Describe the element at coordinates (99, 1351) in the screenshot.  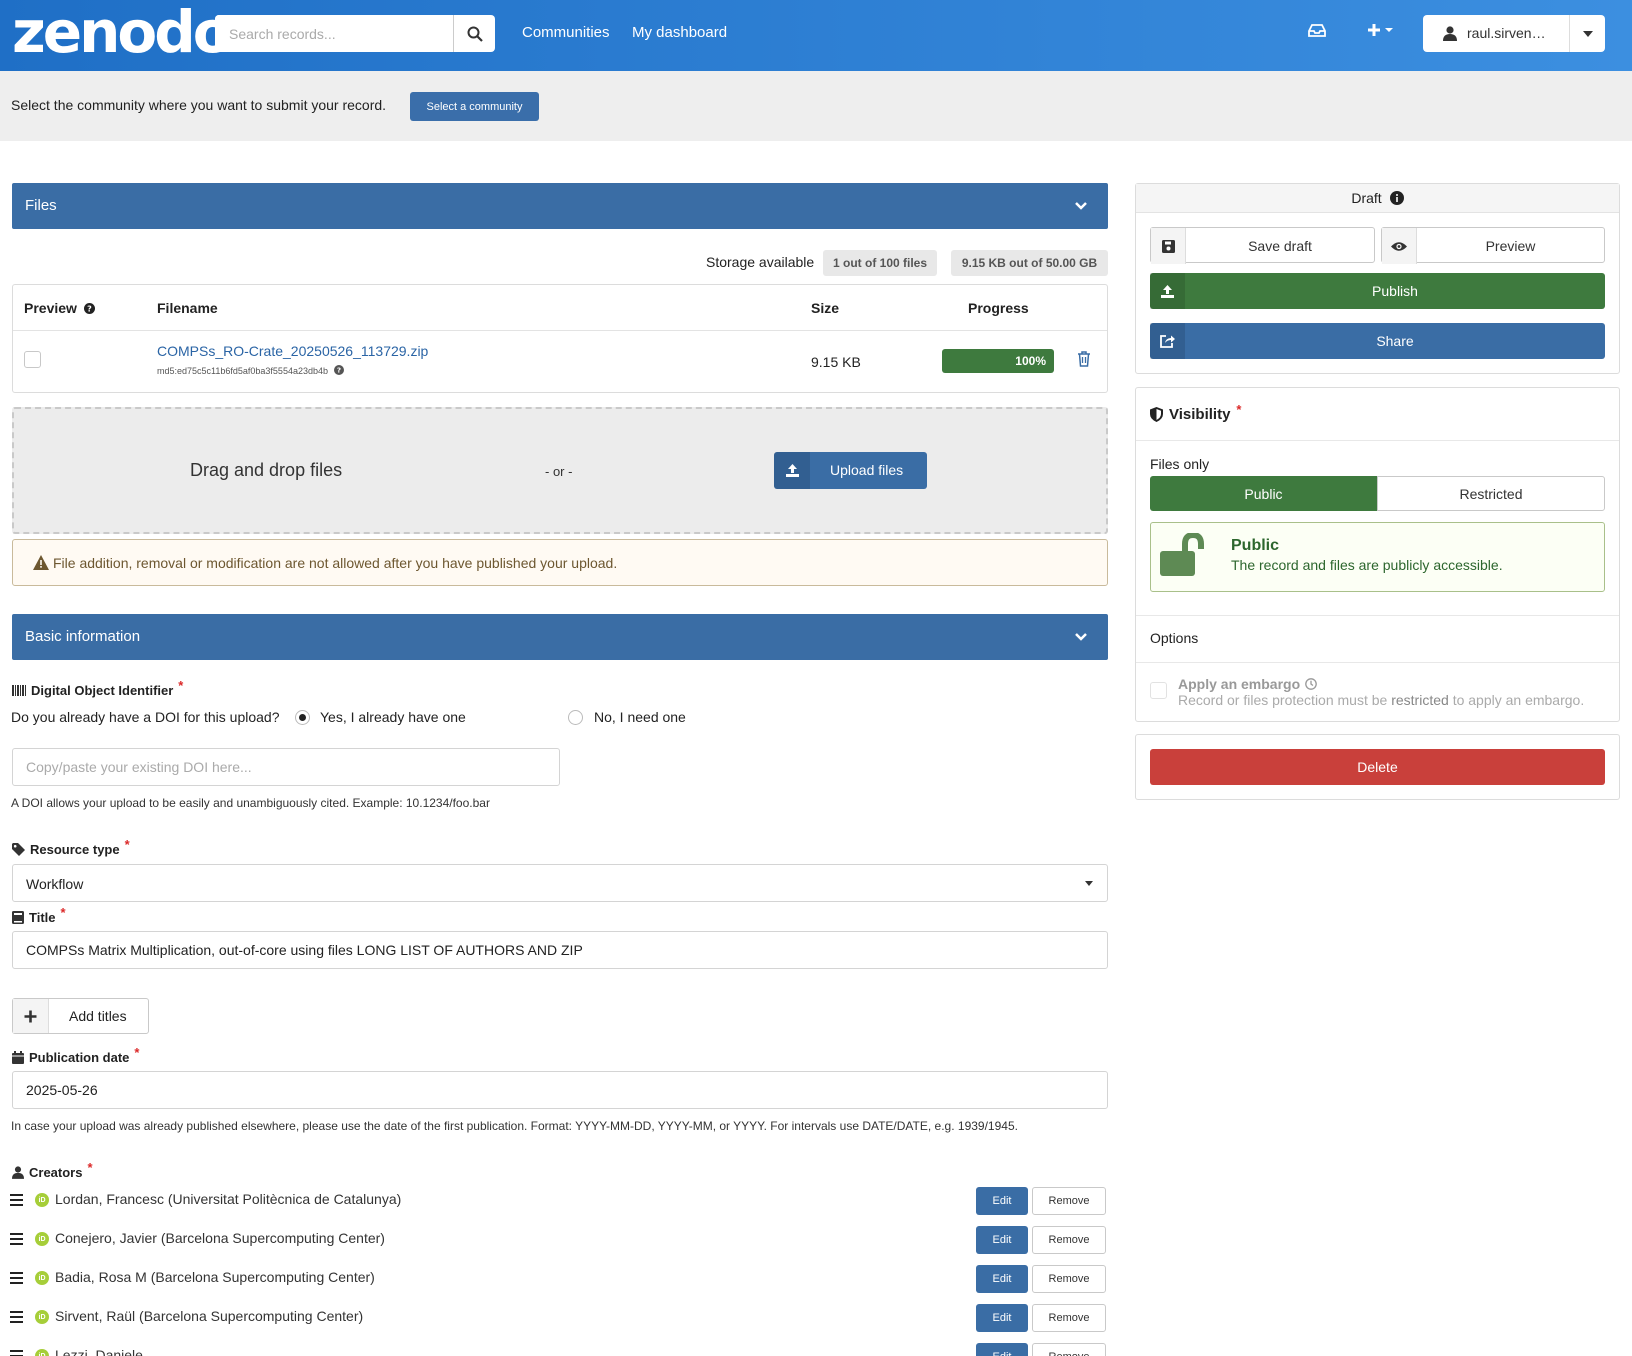
I see `creator-name: Lezzi, Daniele` at that location.